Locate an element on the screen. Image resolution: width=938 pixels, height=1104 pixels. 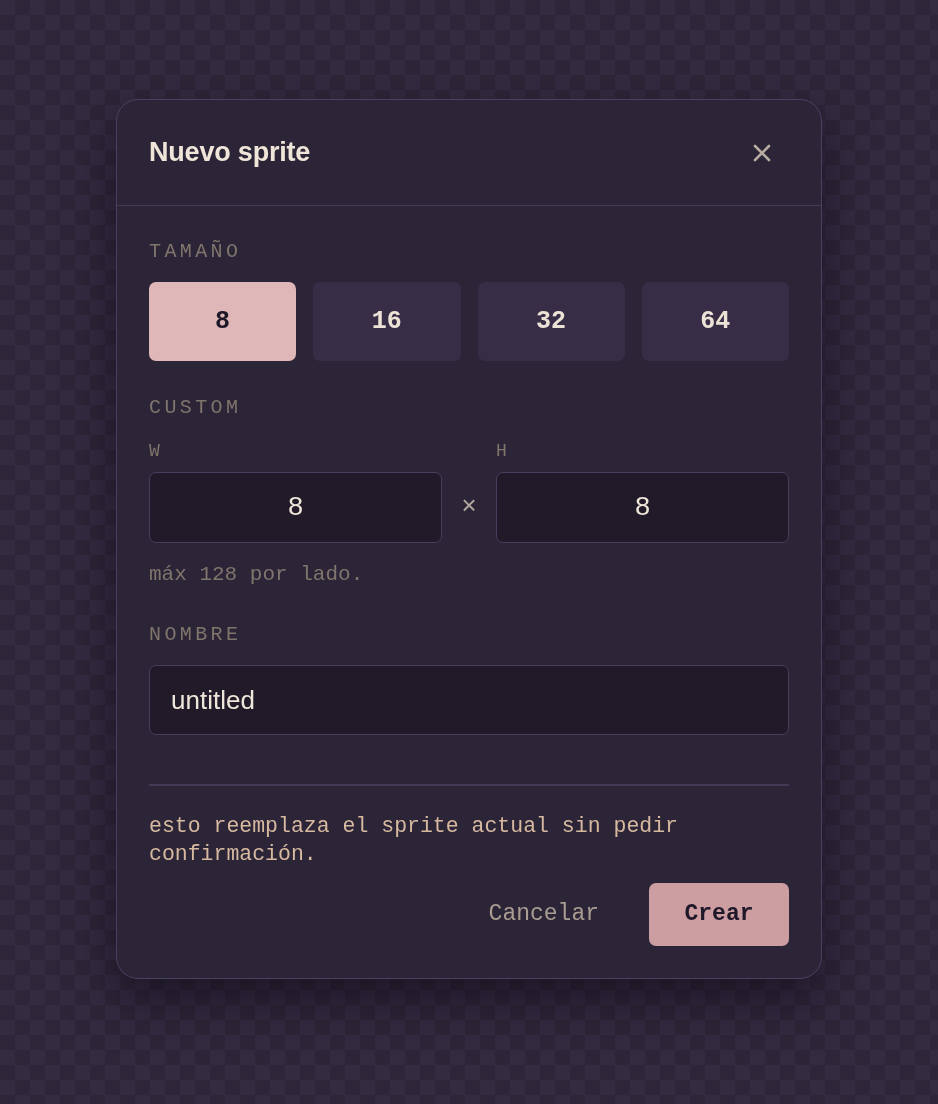
size-option: 16 is located at coordinates (387, 321).